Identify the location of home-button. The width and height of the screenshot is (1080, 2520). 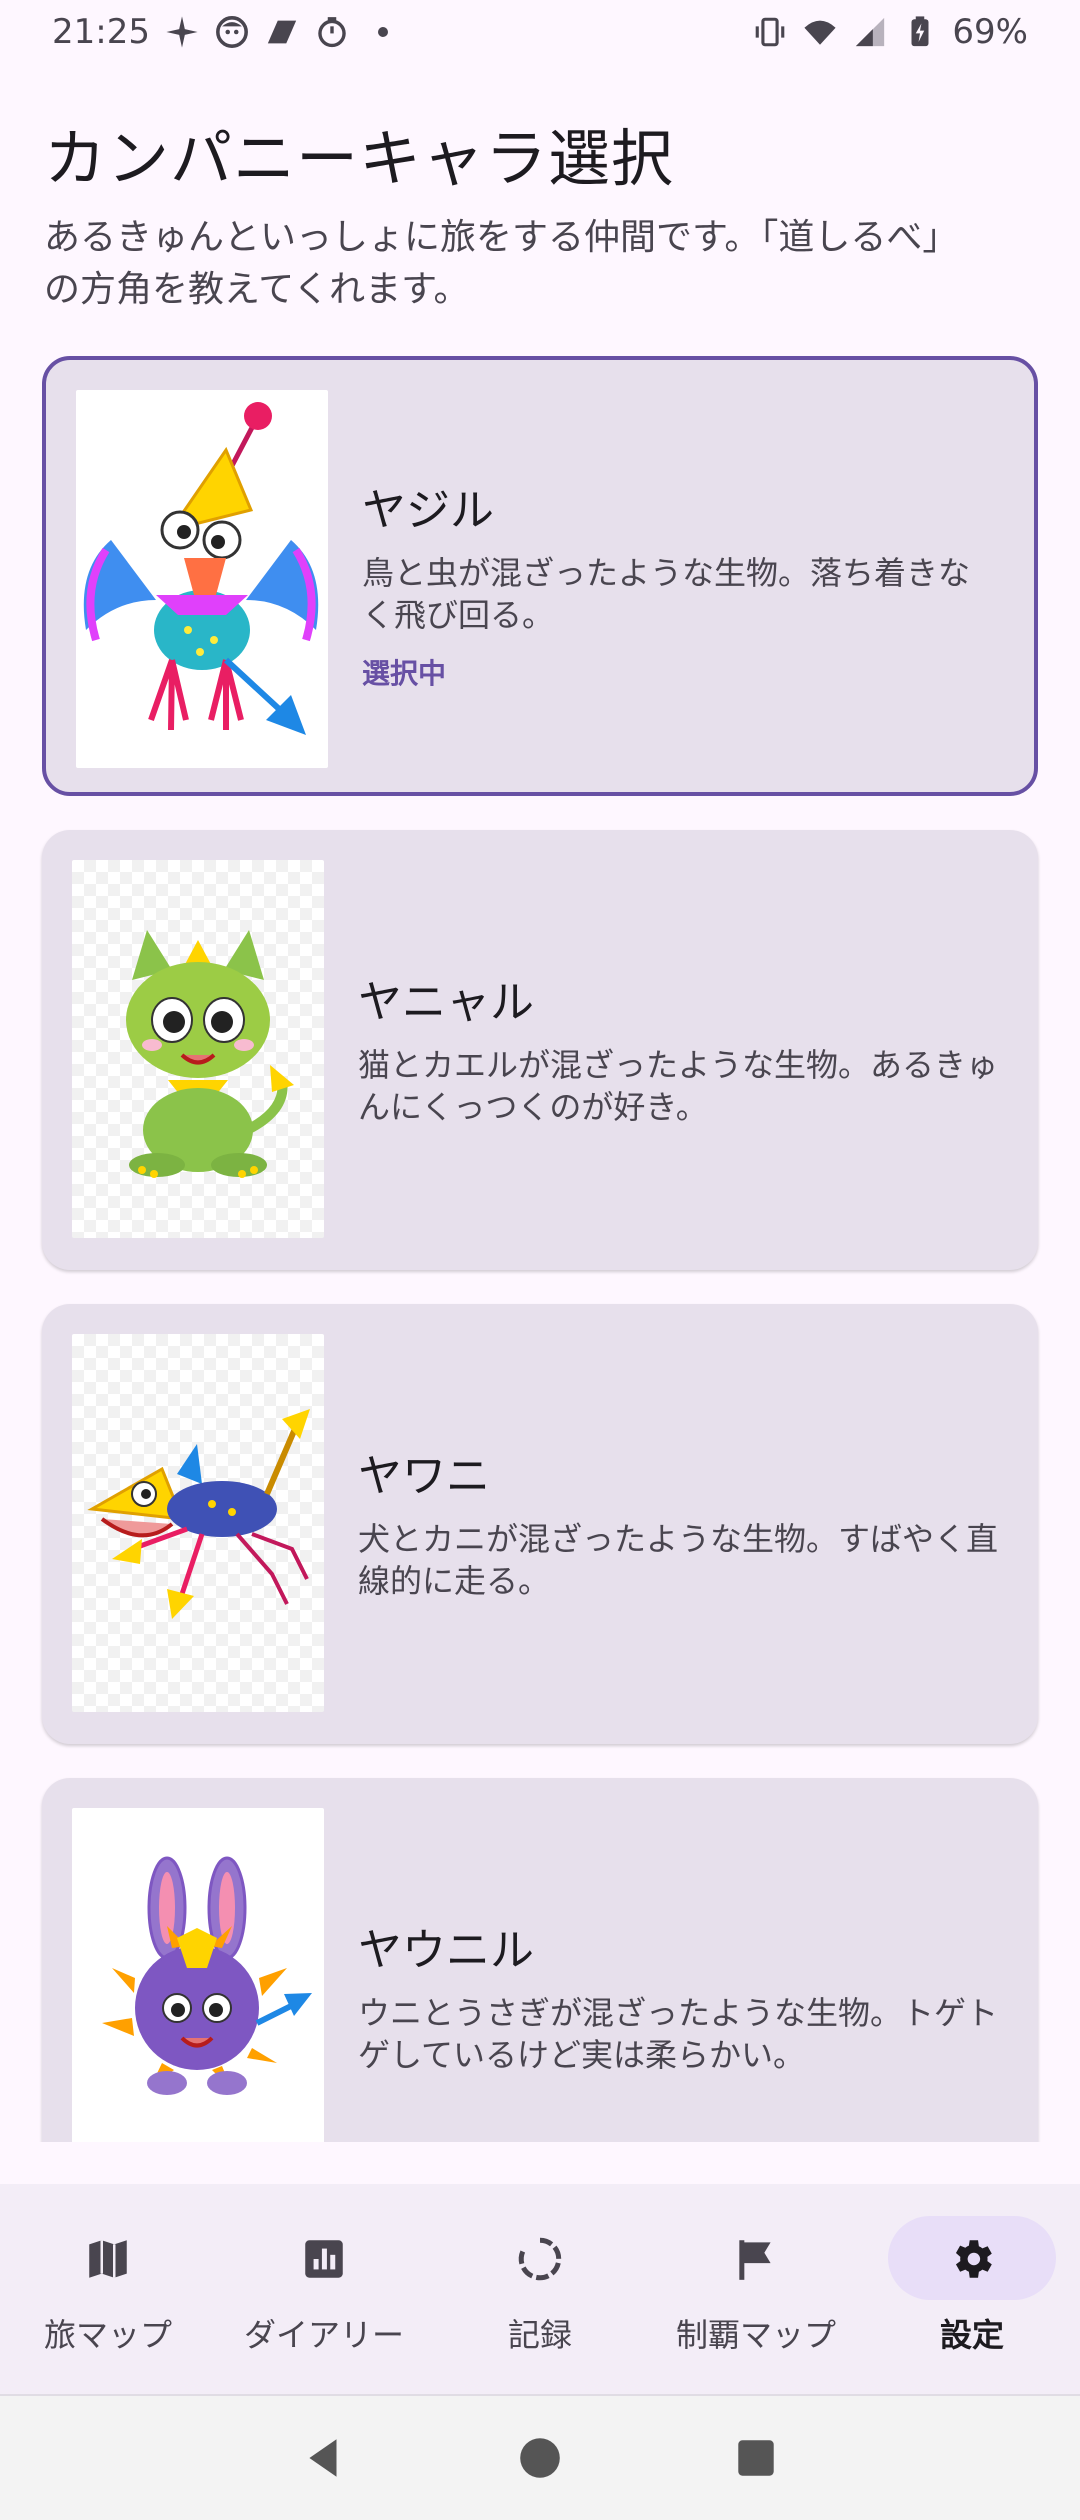
(540, 2458).